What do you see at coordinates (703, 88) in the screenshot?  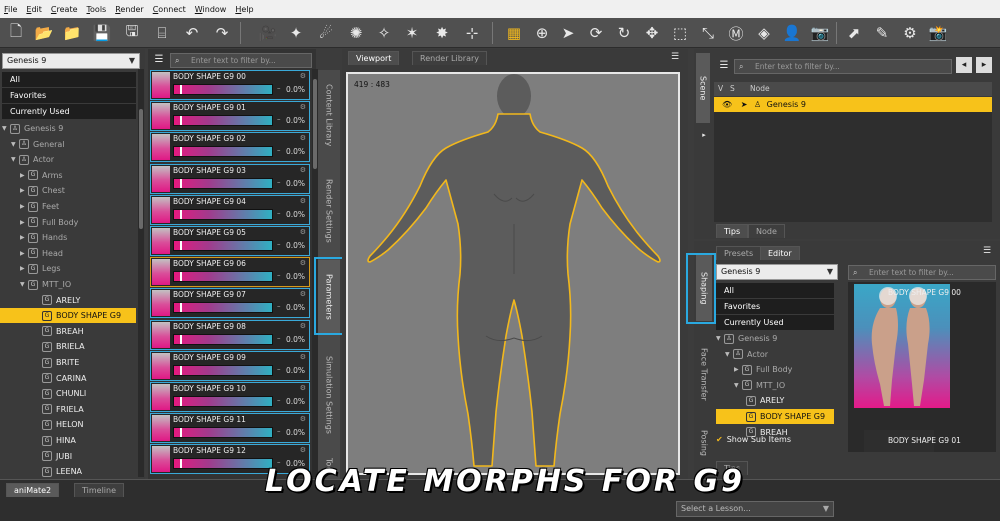 I see `tab-scene: Scene` at bounding box center [703, 88].